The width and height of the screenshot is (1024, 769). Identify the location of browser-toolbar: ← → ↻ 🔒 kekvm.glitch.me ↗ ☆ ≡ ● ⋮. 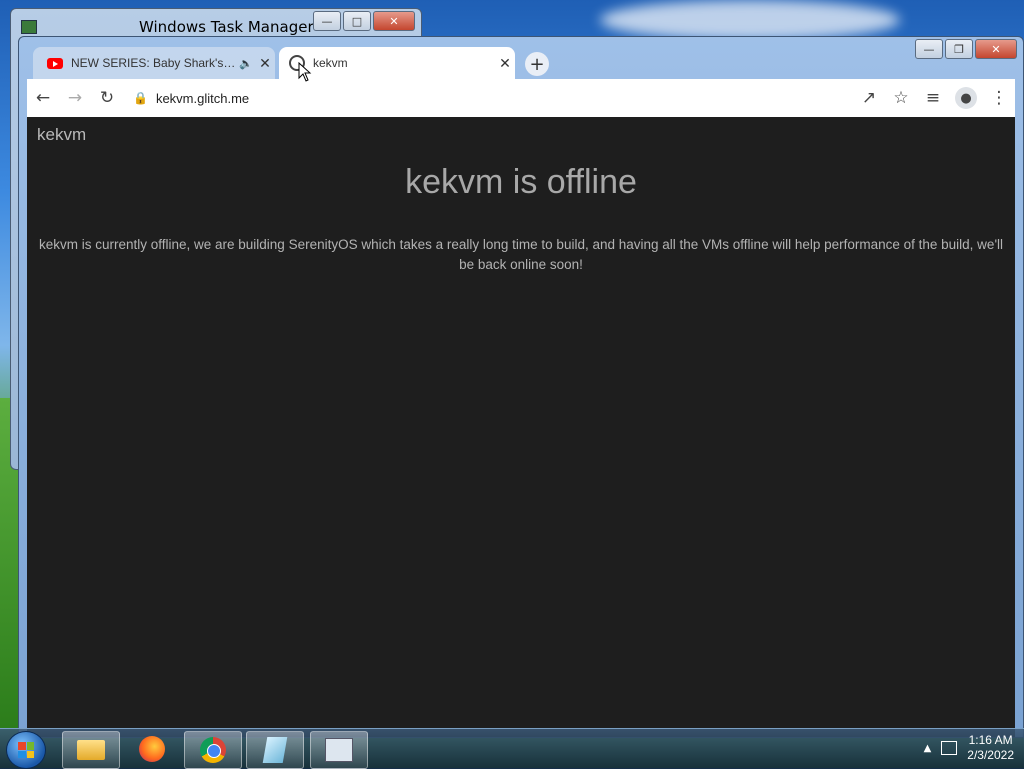
(521, 98).